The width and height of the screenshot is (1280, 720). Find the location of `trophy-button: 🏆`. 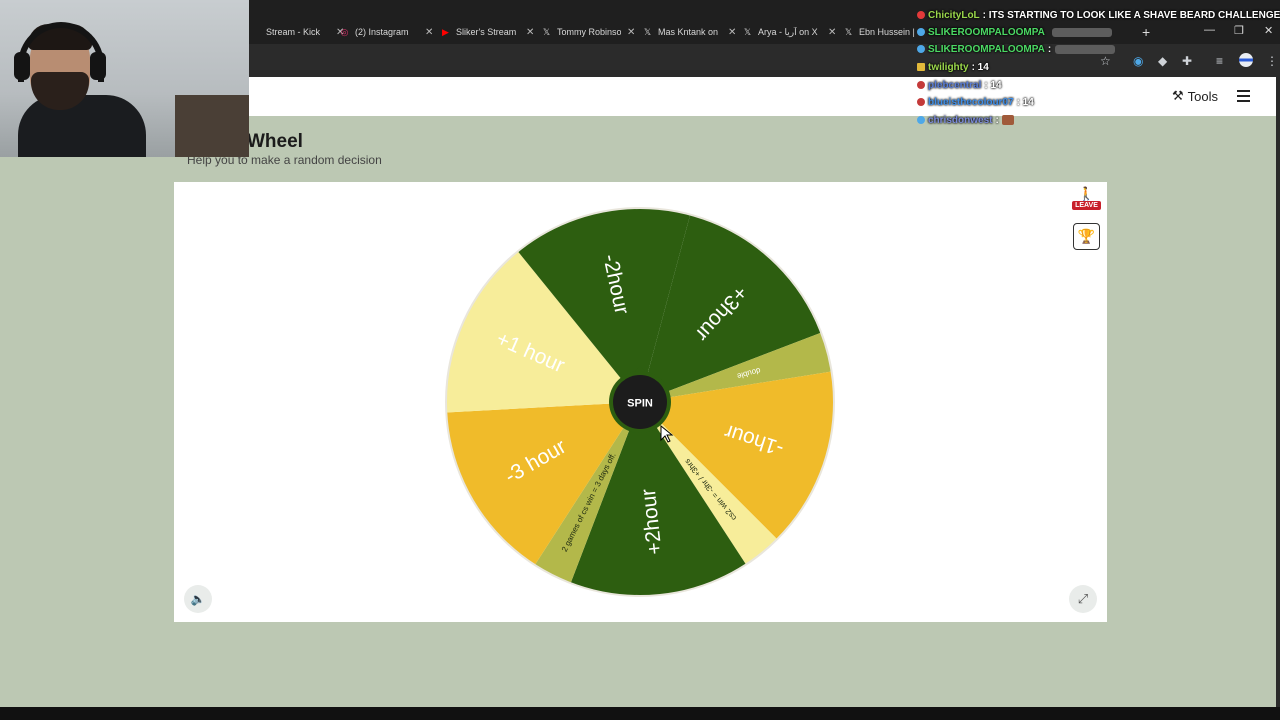

trophy-button: 🏆 is located at coordinates (1086, 236).